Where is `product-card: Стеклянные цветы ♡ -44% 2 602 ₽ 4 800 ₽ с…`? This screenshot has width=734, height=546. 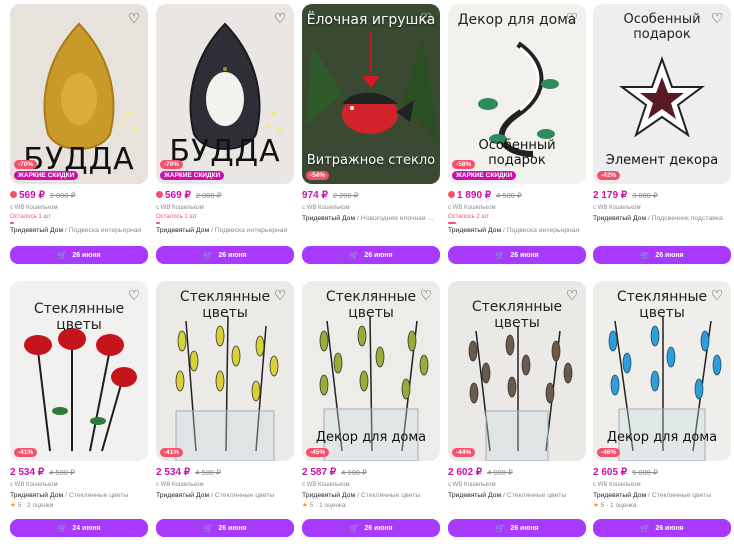 product-card: Стеклянные цветы ♡ -44% 2 602 ₽ 4 800 ₽ с… is located at coordinates (517, 409).